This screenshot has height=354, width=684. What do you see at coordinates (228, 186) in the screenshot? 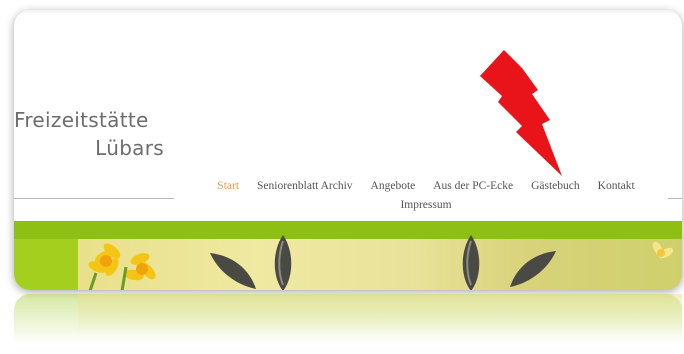
I see `nav-item-start: Start` at bounding box center [228, 186].